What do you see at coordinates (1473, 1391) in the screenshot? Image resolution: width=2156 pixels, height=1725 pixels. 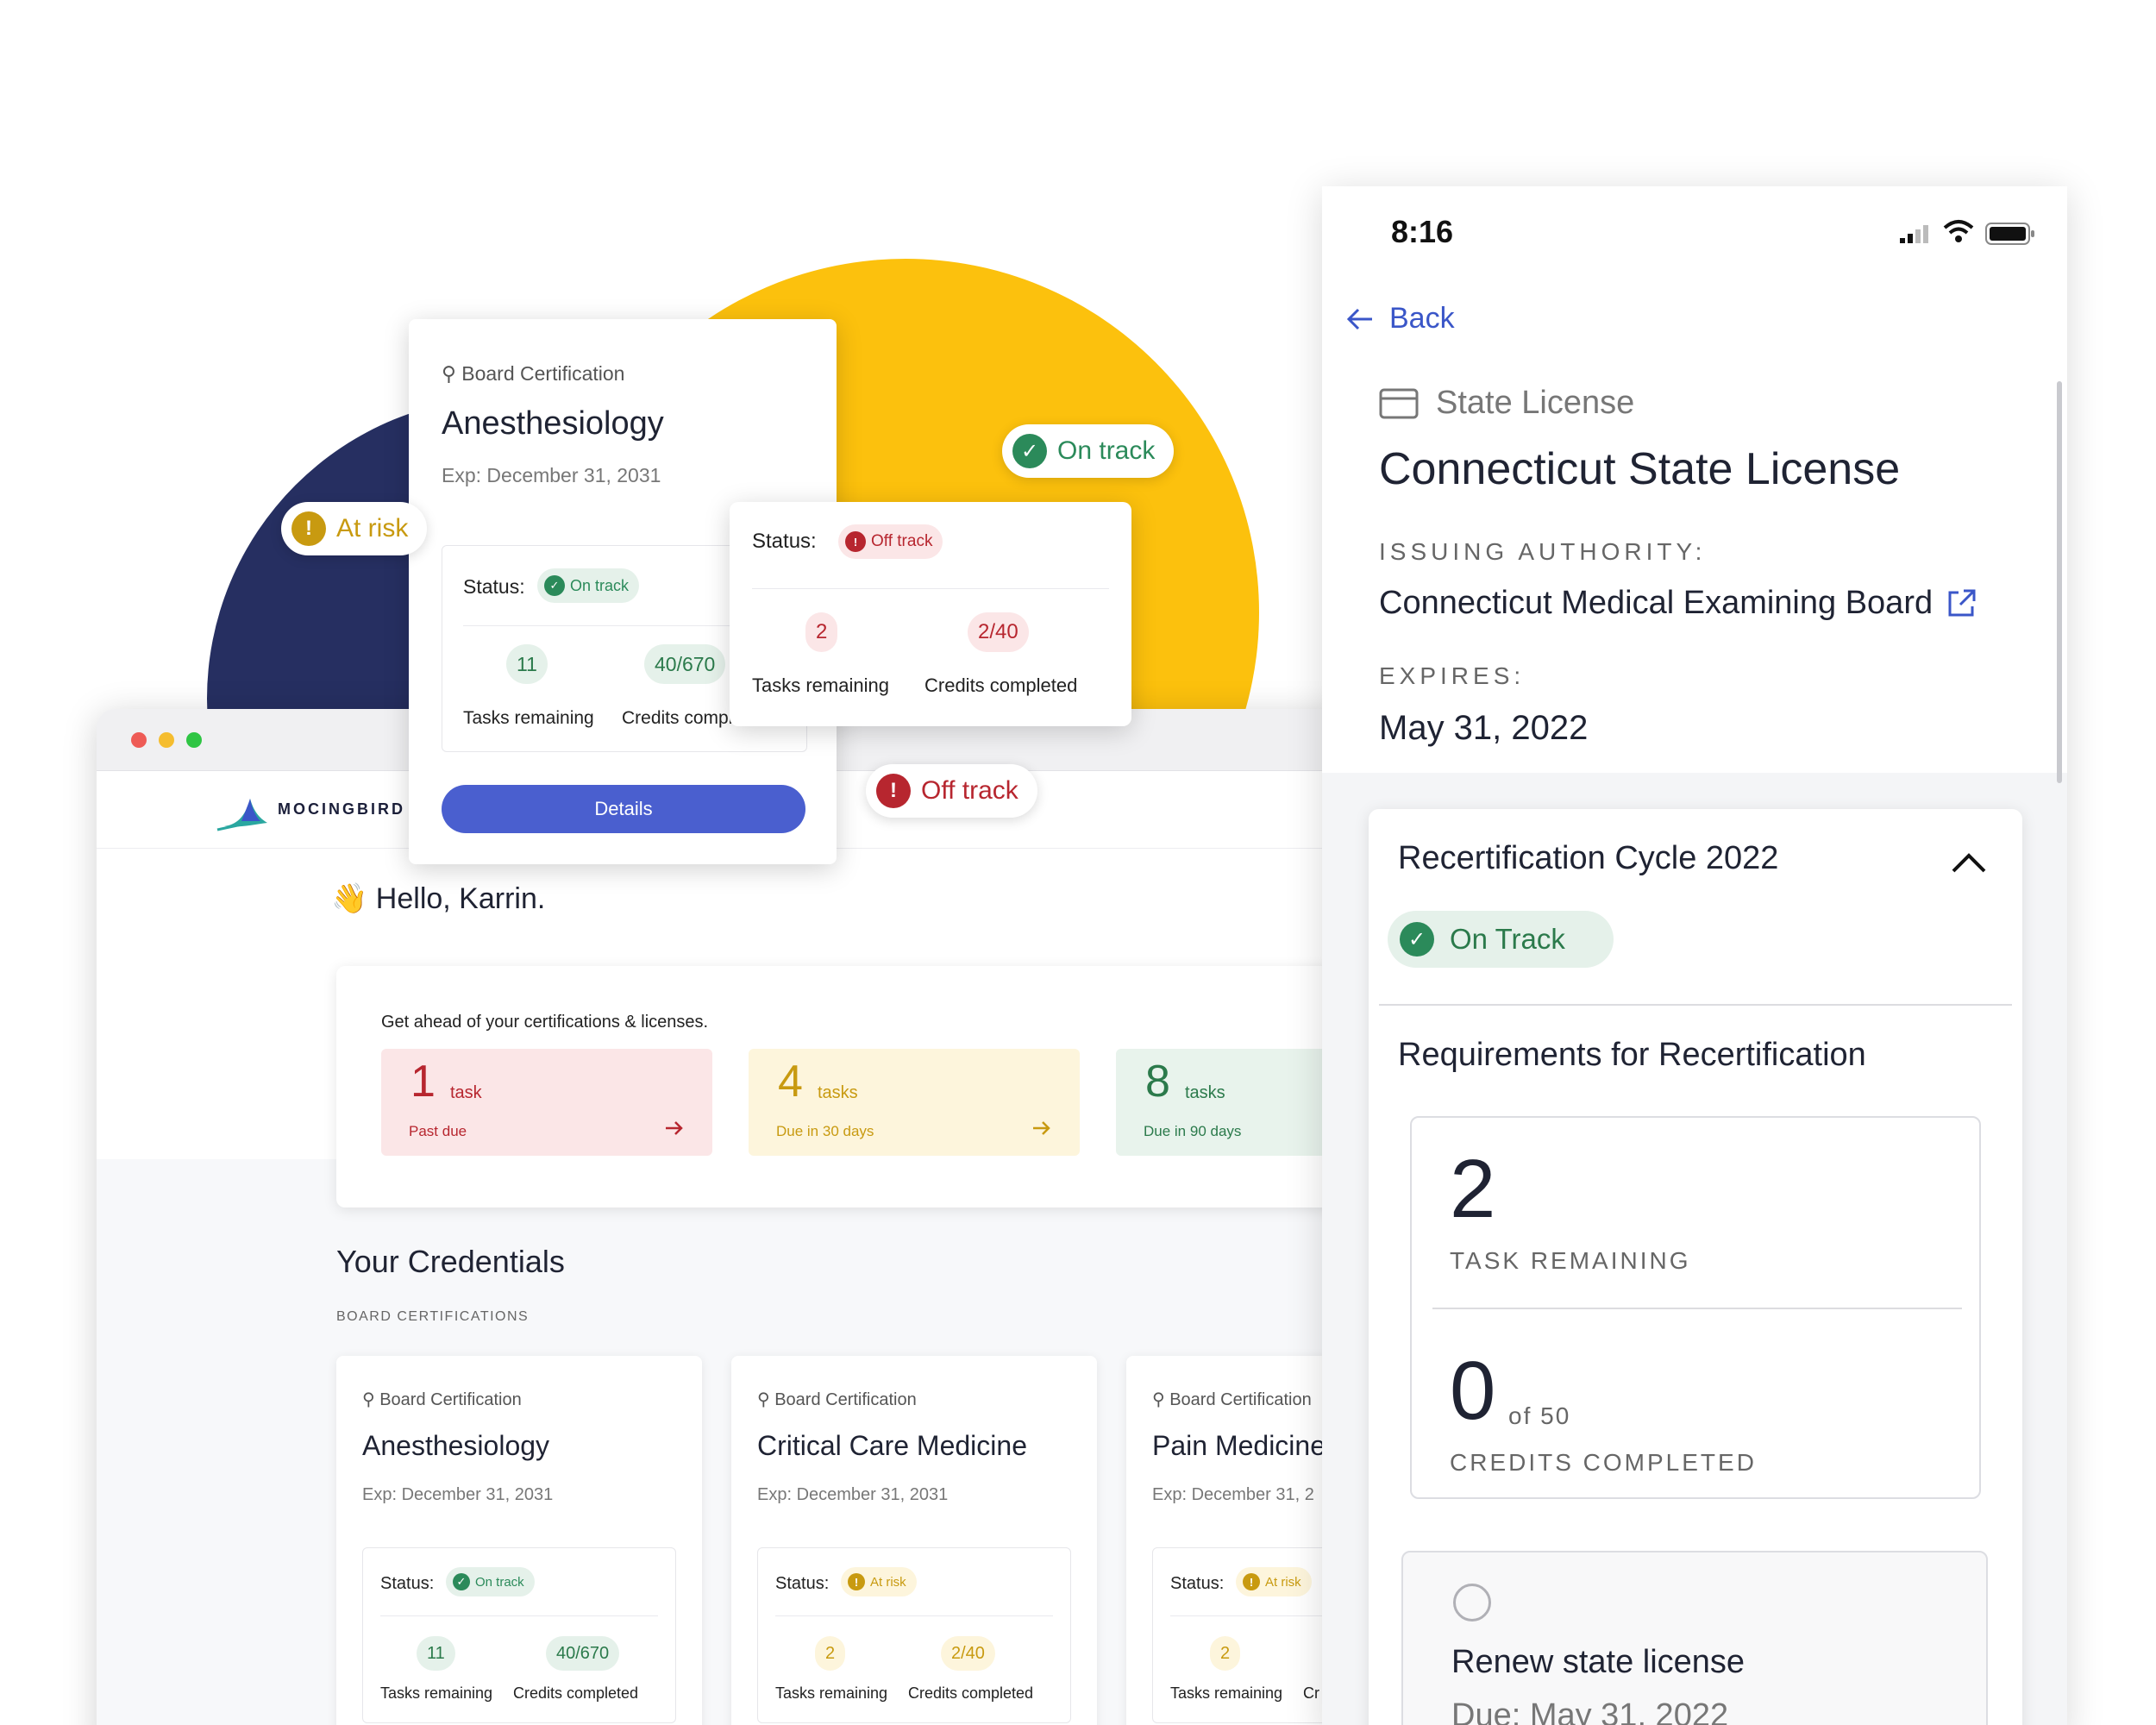 I see `credits-completed-count: 0` at bounding box center [1473, 1391].